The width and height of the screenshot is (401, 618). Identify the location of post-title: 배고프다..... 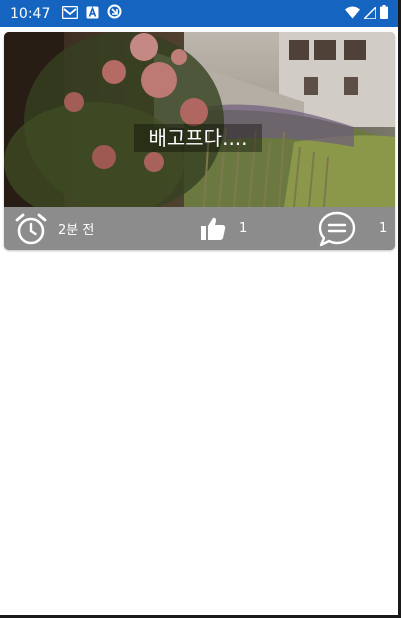
(198, 138).